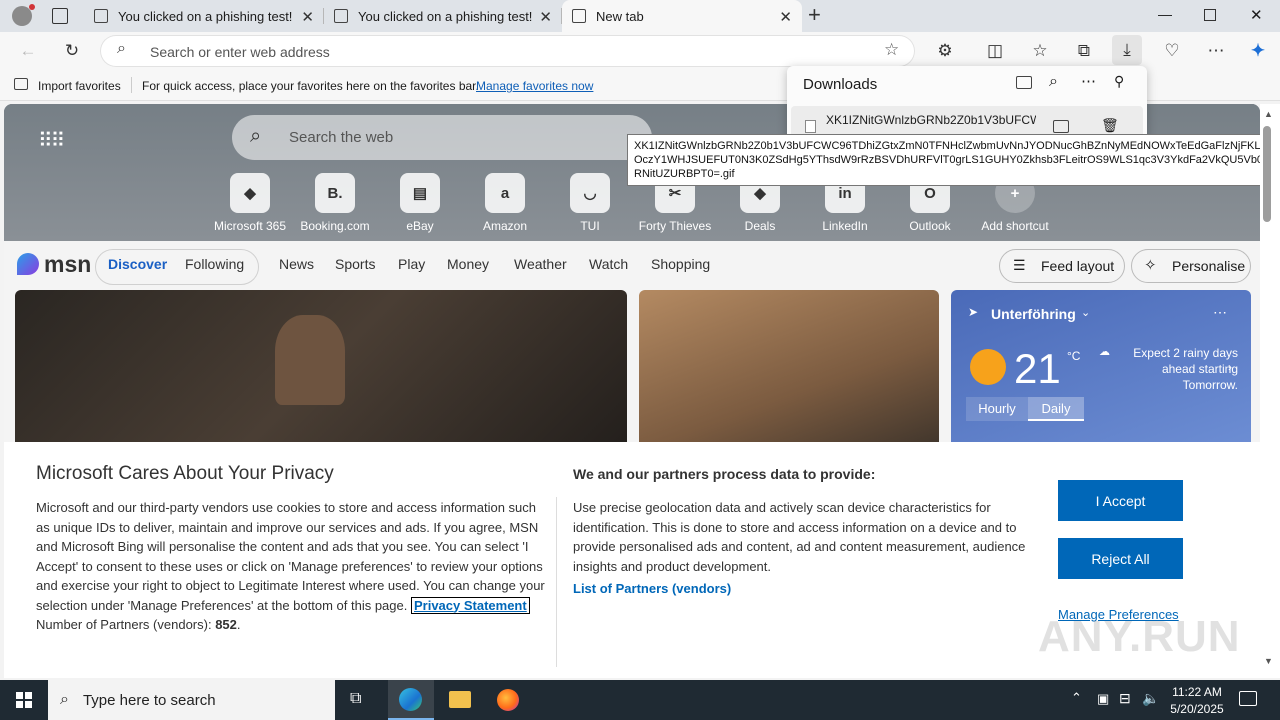  Describe the element at coordinates (1256, 15) in the screenshot. I see `close-window-button: ✕` at that location.